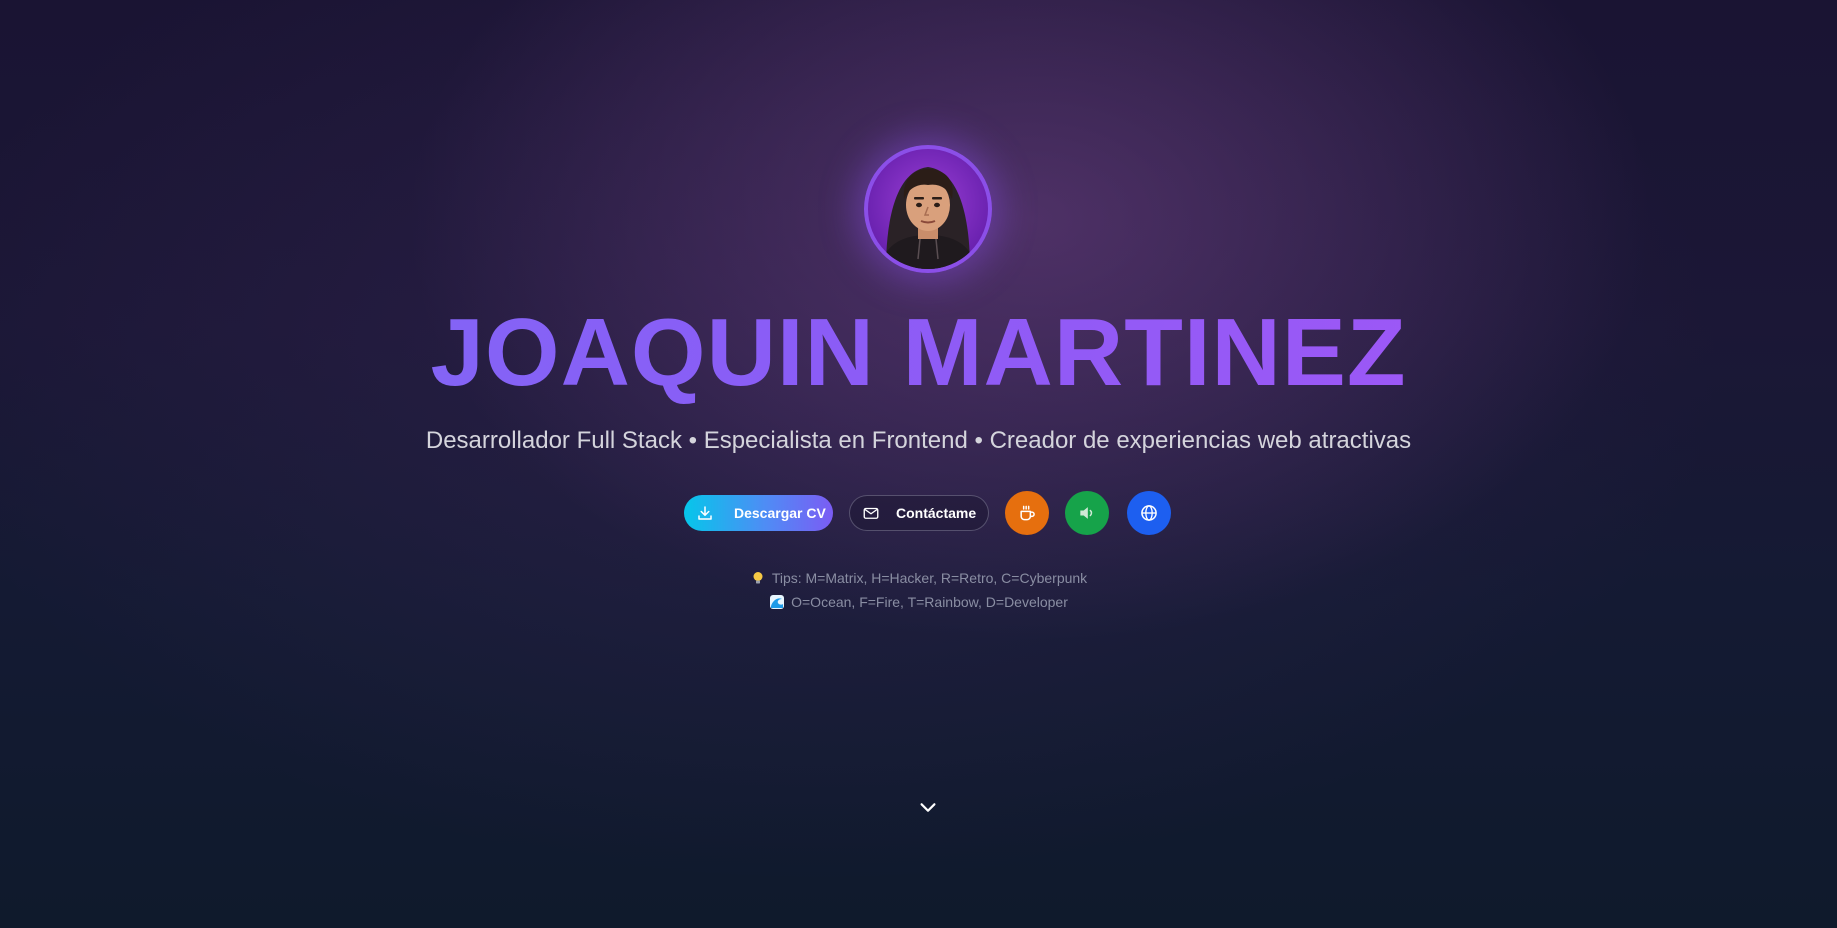 This screenshot has width=1837, height=928. I want to click on tips-line-2: O=Ocean, F=Fire, T=Rainbow, D=Developer, so click(918, 602).